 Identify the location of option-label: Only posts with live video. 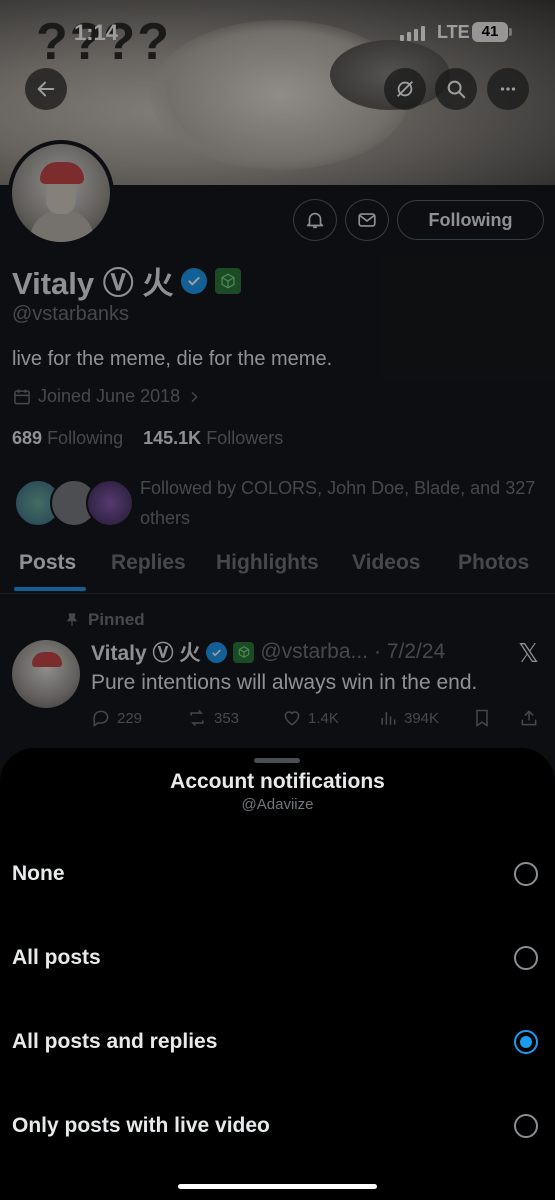
(141, 1125).